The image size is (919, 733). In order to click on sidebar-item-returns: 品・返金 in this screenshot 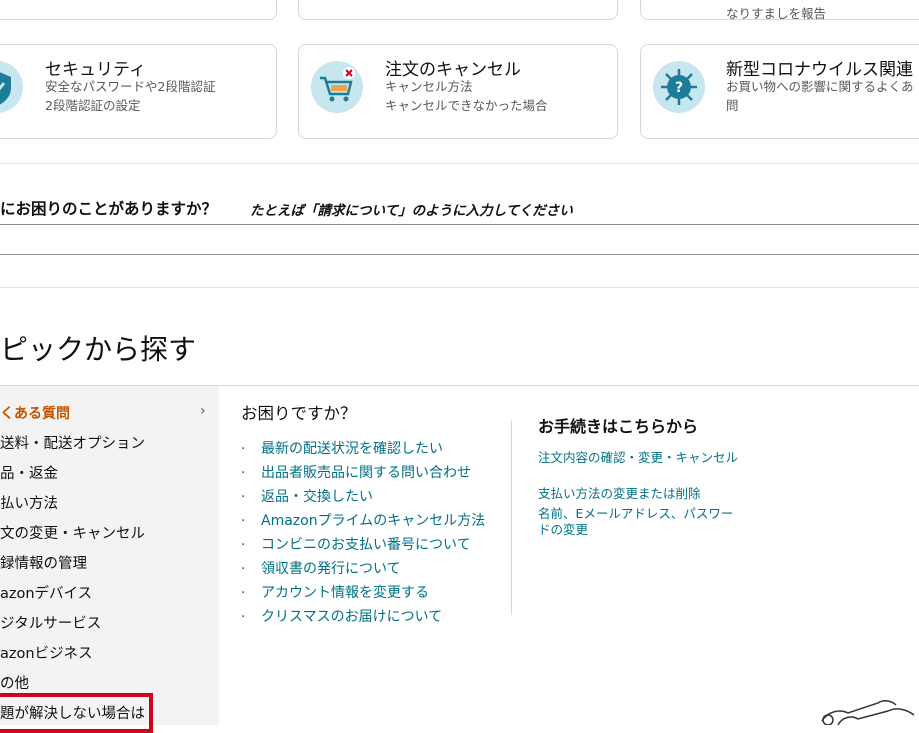, I will do `click(29, 472)`.